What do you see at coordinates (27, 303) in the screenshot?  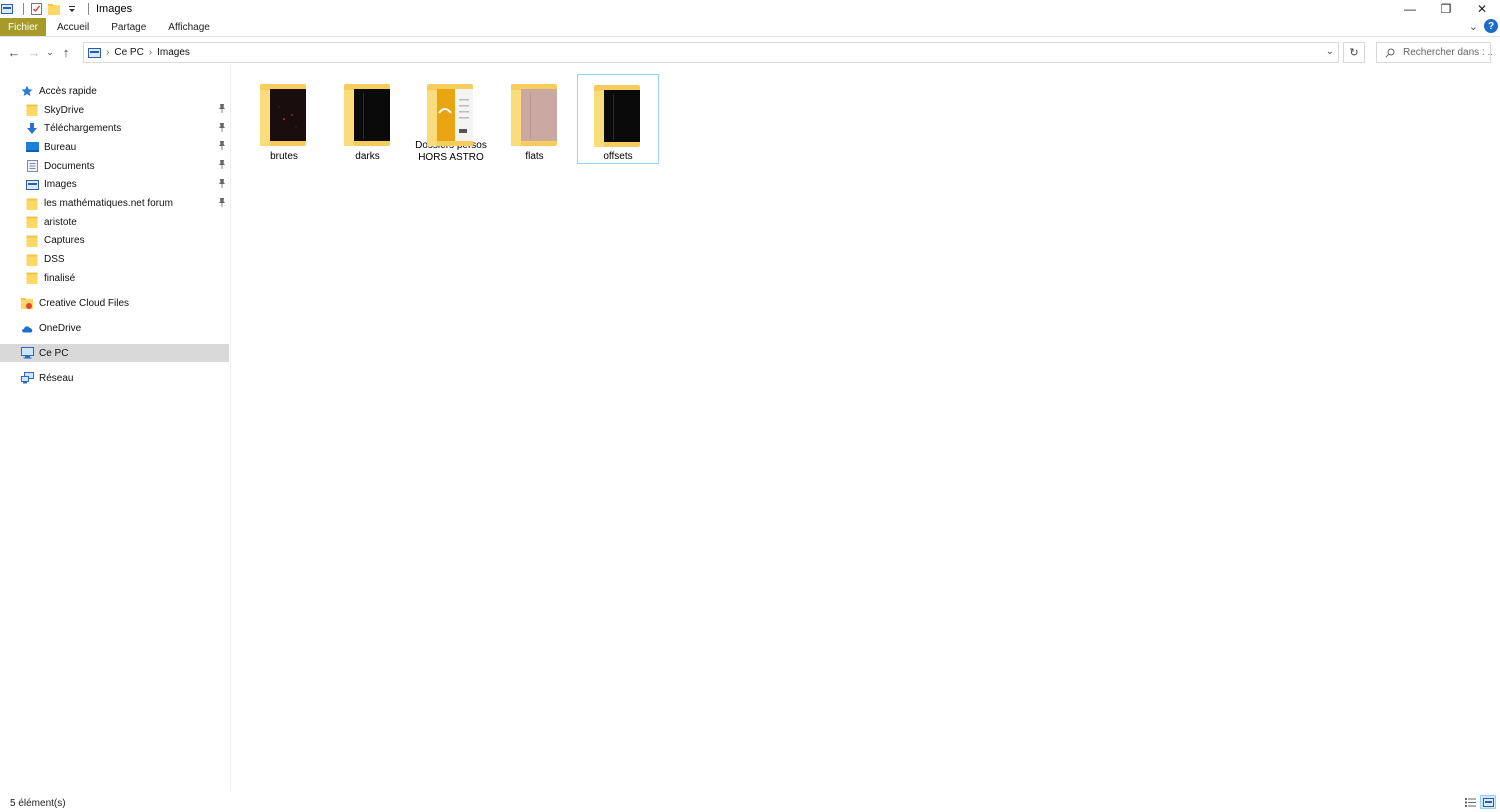 I see `creative-cloud-icon` at bounding box center [27, 303].